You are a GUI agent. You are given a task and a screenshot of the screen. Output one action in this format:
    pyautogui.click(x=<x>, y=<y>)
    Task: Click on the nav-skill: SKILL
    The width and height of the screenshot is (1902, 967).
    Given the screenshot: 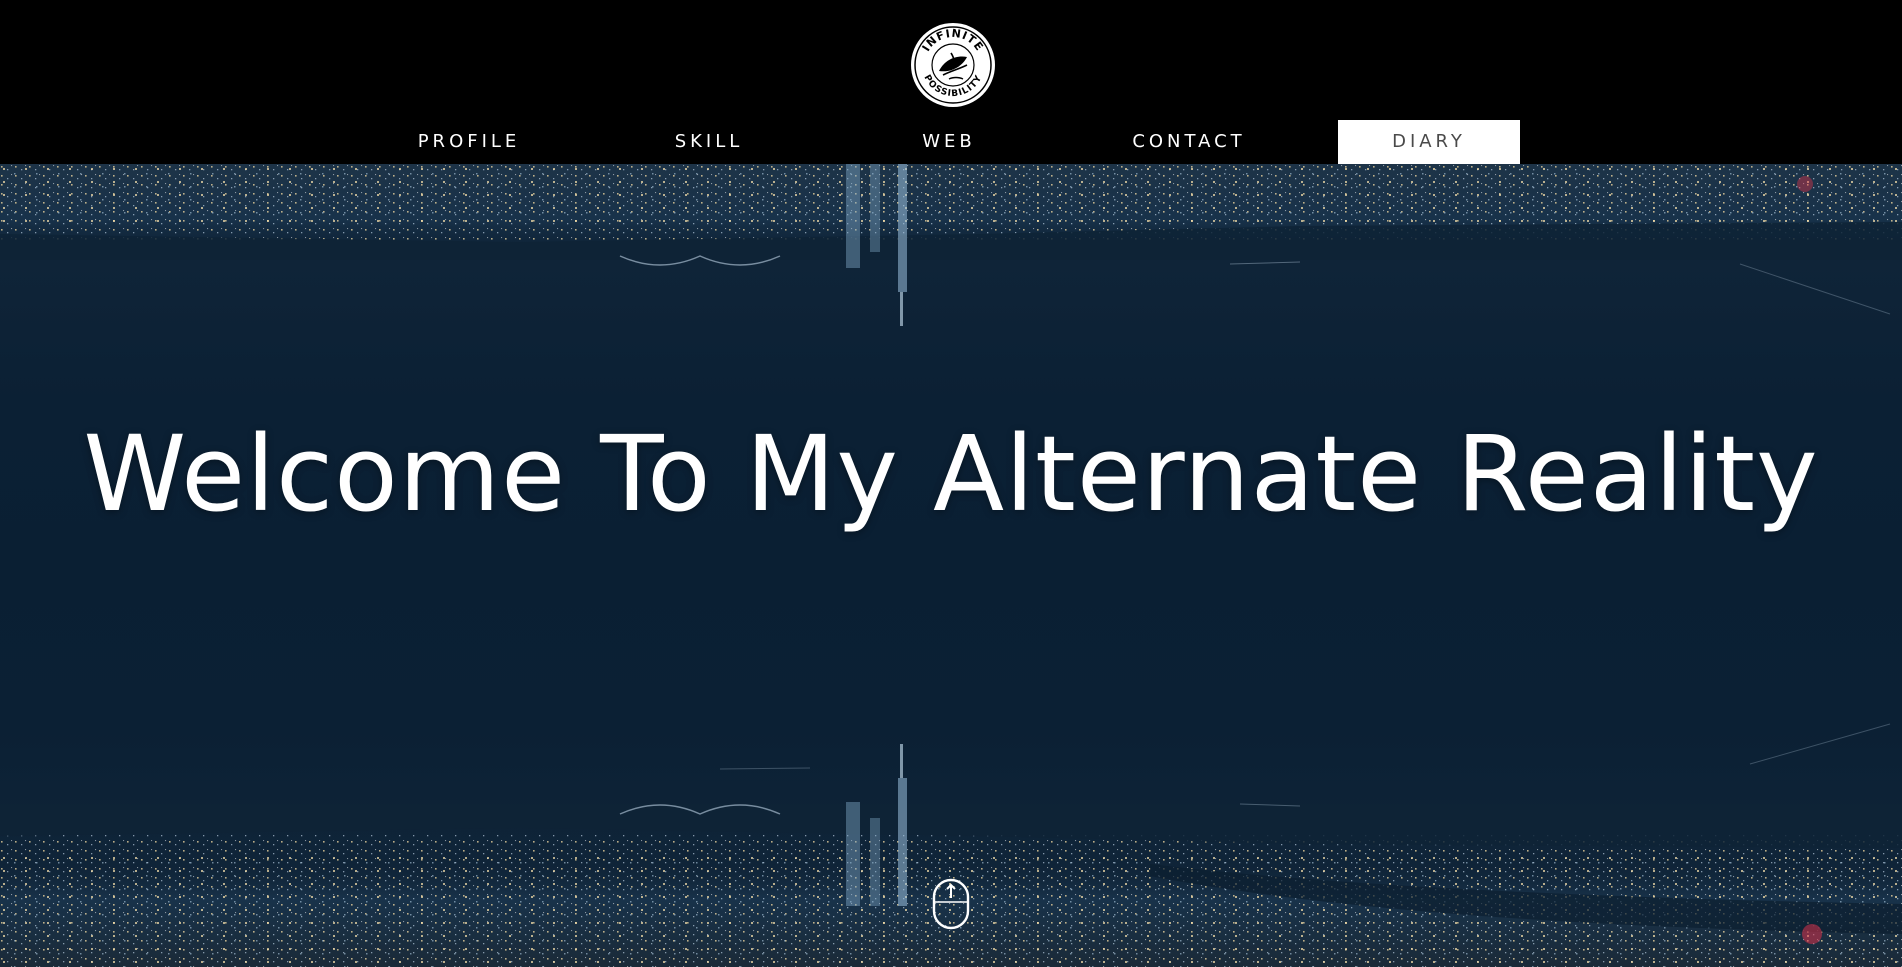 What is the action you would take?
    pyautogui.click(x=709, y=142)
    